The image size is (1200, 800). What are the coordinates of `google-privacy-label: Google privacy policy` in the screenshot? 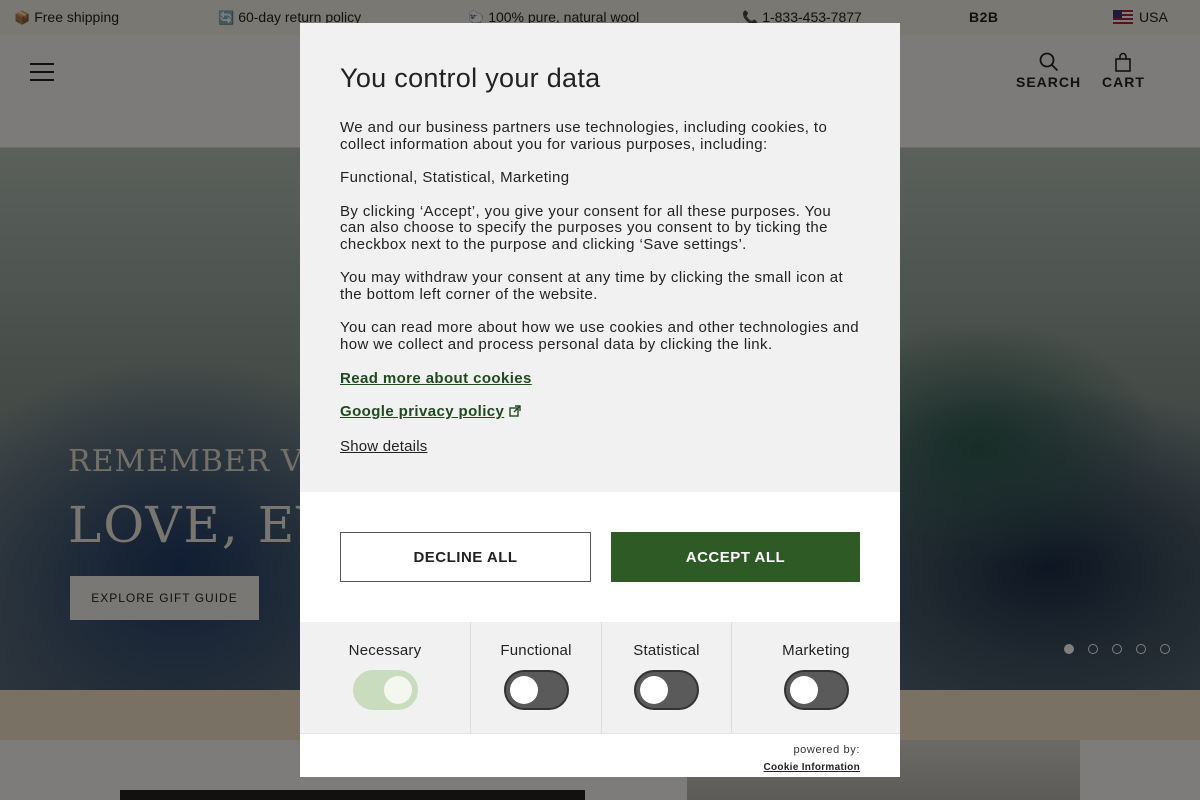 It's located at (422, 411).